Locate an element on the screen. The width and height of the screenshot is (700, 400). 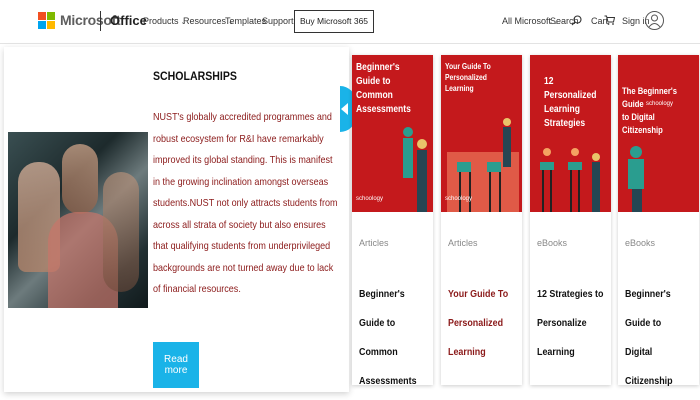
nav-templates: Templates is located at coordinates (245, 21).